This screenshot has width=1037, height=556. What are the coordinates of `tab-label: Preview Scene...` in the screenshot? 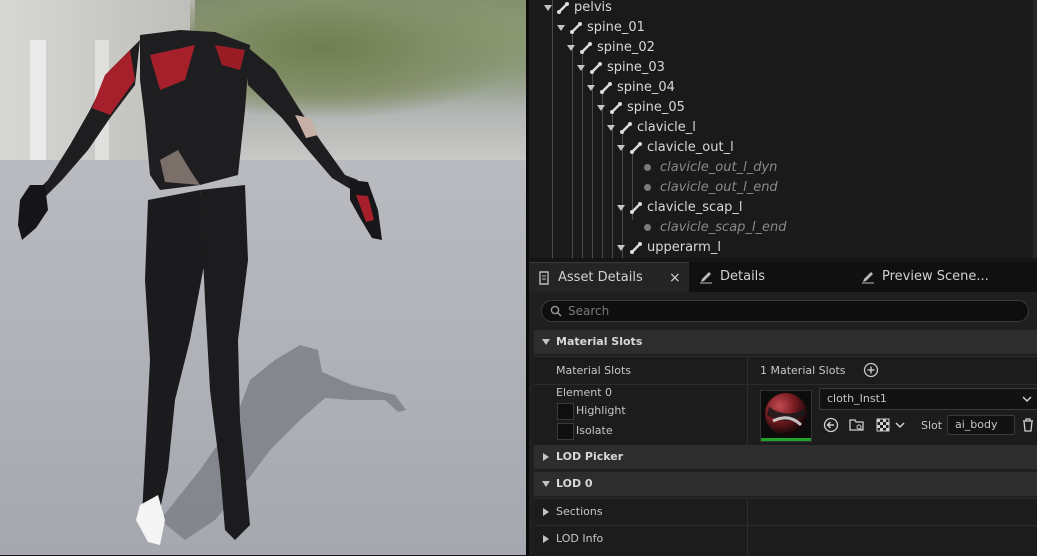 It's located at (935, 276).